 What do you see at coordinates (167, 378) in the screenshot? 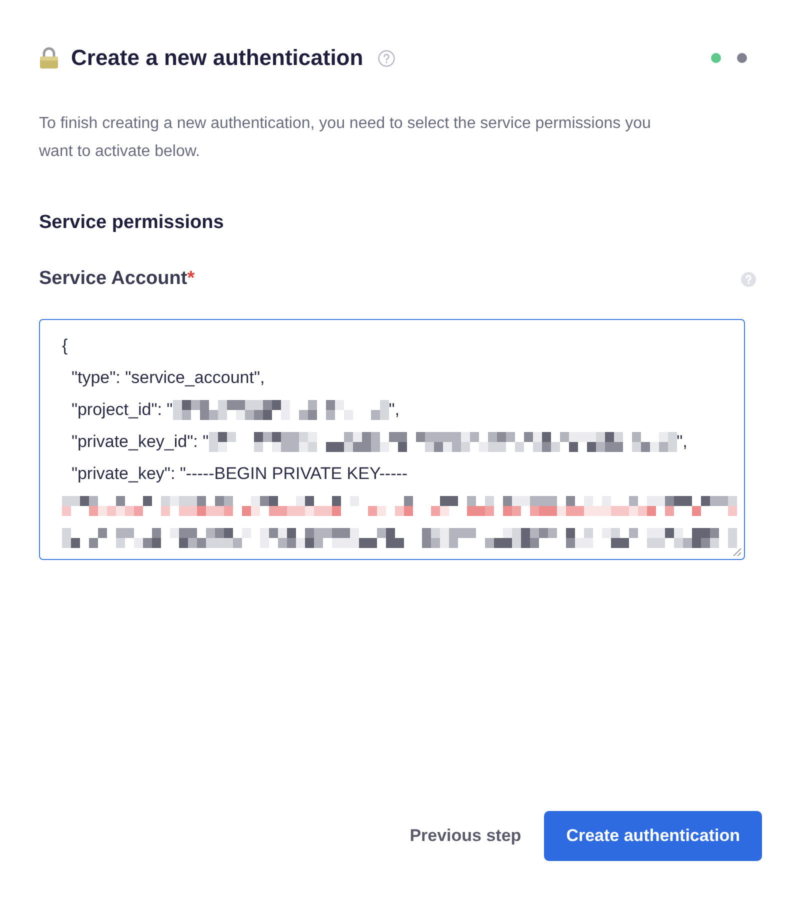
I see `json-text: "type": "service_account",` at bounding box center [167, 378].